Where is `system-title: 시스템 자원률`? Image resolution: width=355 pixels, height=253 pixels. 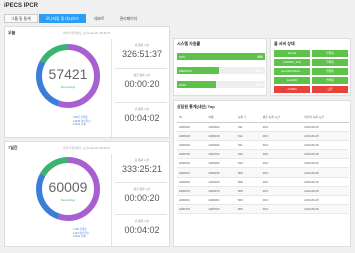
system-title: 시스템 자원률 is located at coordinates (189, 43).